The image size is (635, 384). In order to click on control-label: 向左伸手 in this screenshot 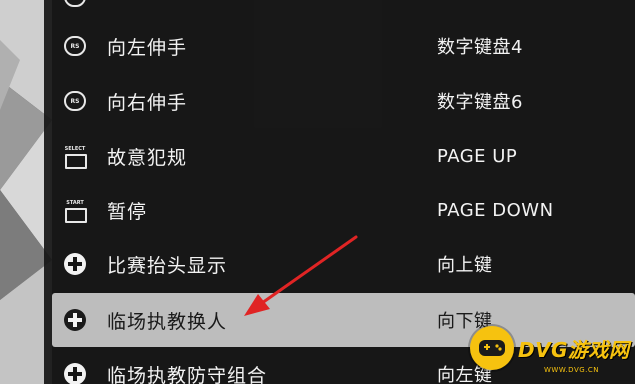, I will do `click(147, 47)`.